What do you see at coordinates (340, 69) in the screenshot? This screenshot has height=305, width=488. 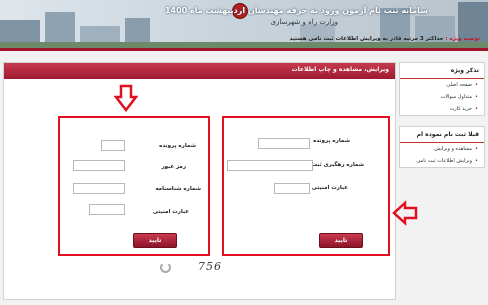 I see `panel-title: ویرایش، مشاهده و چاپ اطلاعات` at bounding box center [340, 69].